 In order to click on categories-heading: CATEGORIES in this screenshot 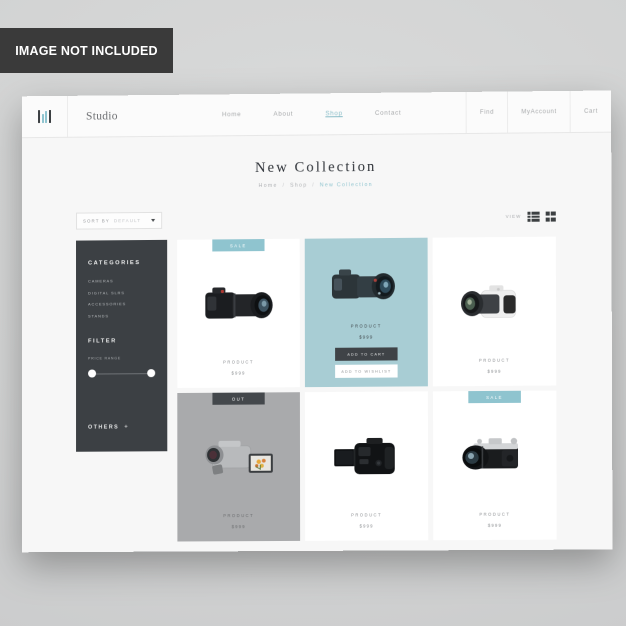, I will do `click(114, 263)`.